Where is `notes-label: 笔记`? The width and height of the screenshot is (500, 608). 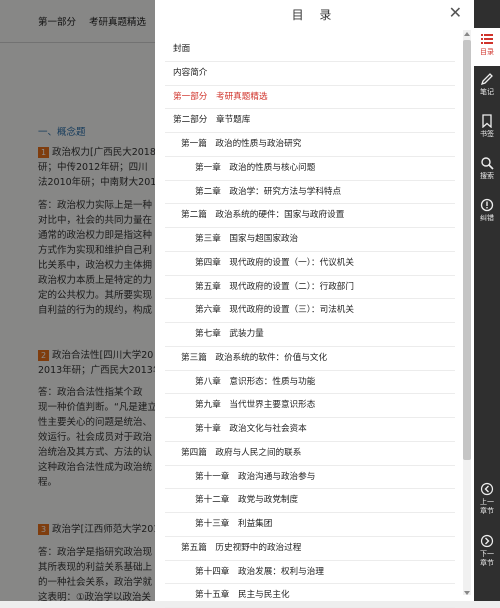
notes-label: 笔记 is located at coordinates (487, 92).